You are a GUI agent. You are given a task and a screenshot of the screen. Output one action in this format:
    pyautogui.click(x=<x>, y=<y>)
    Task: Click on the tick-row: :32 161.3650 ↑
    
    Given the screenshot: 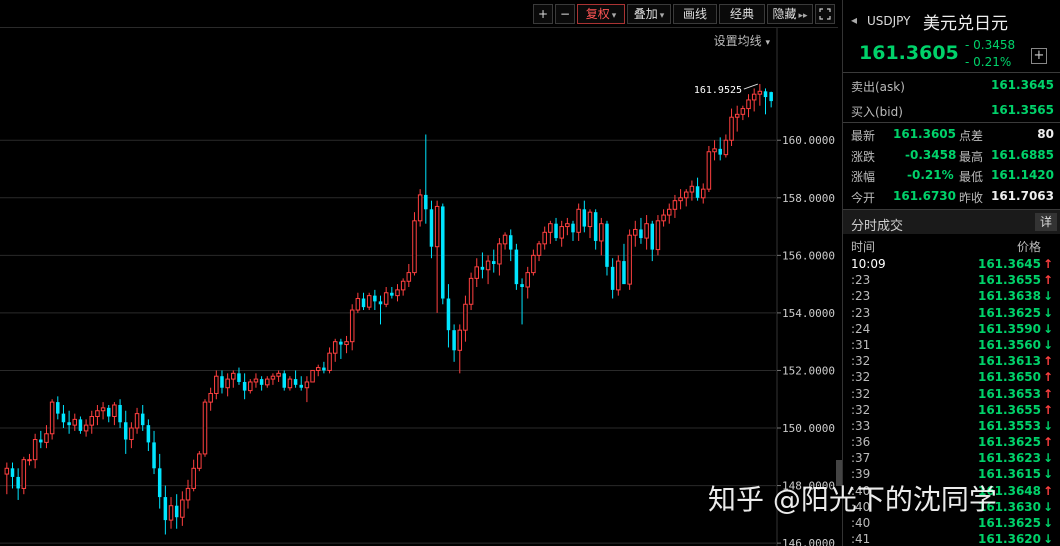 What is the action you would take?
    pyautogui.click(x=951, y=377)
    